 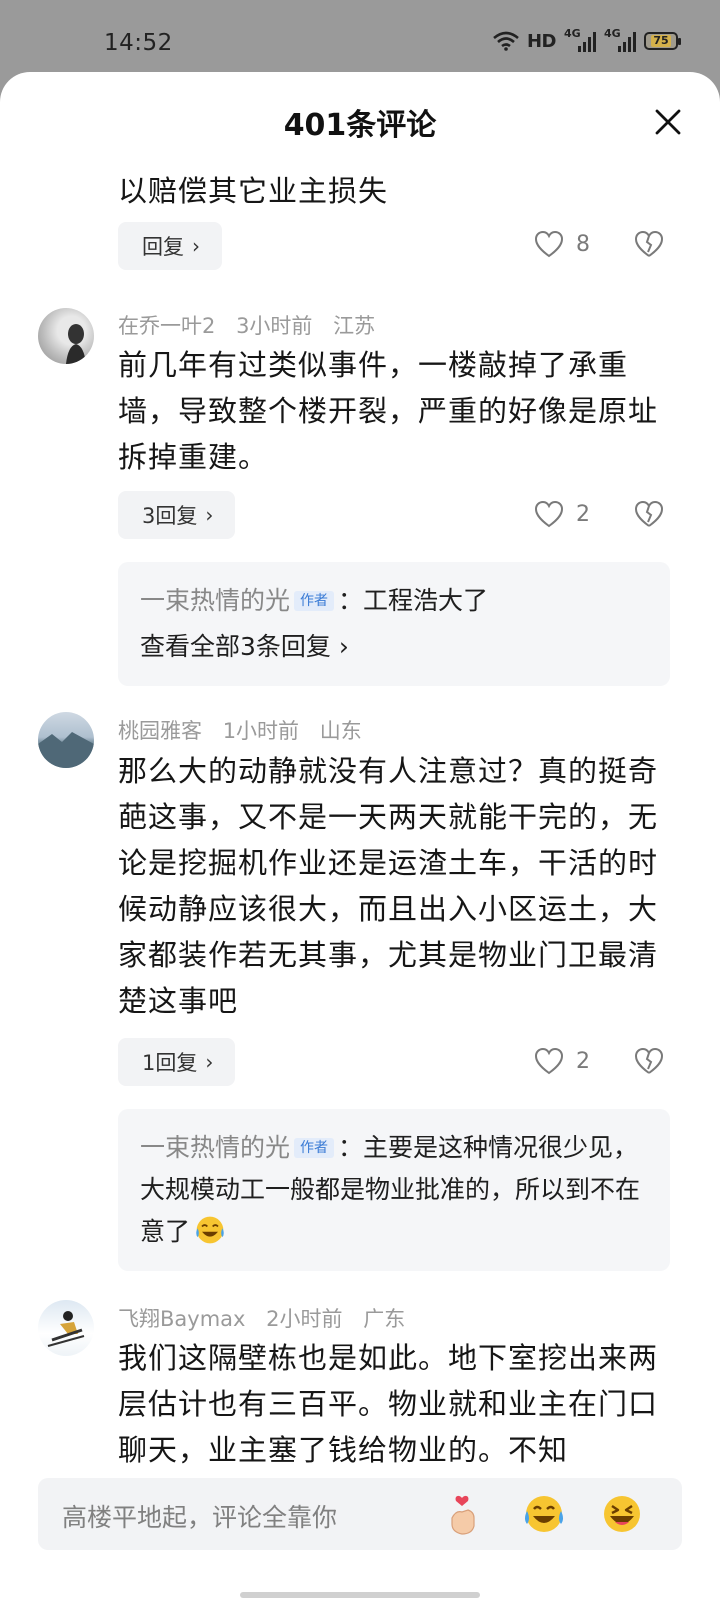 I want to click on reply-button-label: 1回复, so click(x=170, y=1063).